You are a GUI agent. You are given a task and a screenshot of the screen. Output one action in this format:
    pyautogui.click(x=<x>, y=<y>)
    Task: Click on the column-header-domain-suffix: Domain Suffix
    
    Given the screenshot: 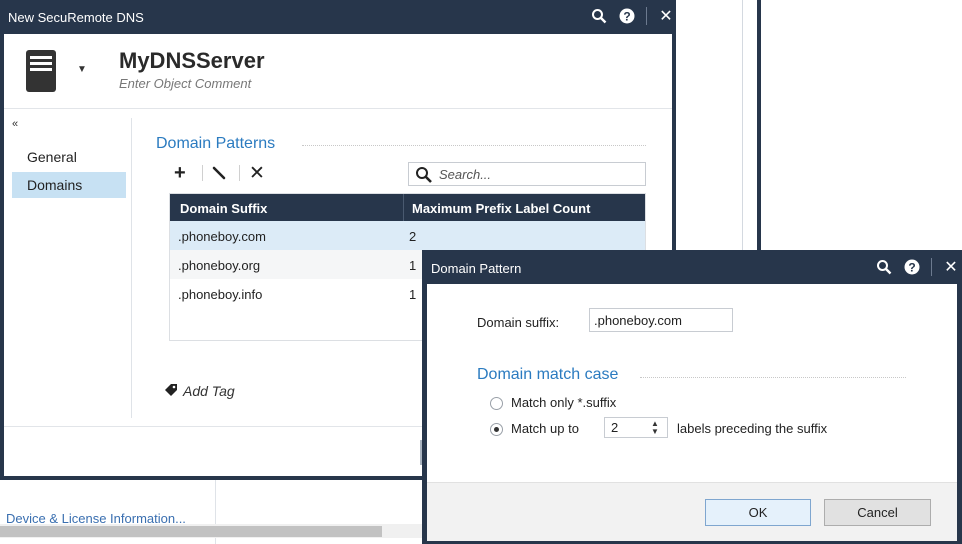 What is the action you would take?
    pyautogui.click(x=223, y=208)
    